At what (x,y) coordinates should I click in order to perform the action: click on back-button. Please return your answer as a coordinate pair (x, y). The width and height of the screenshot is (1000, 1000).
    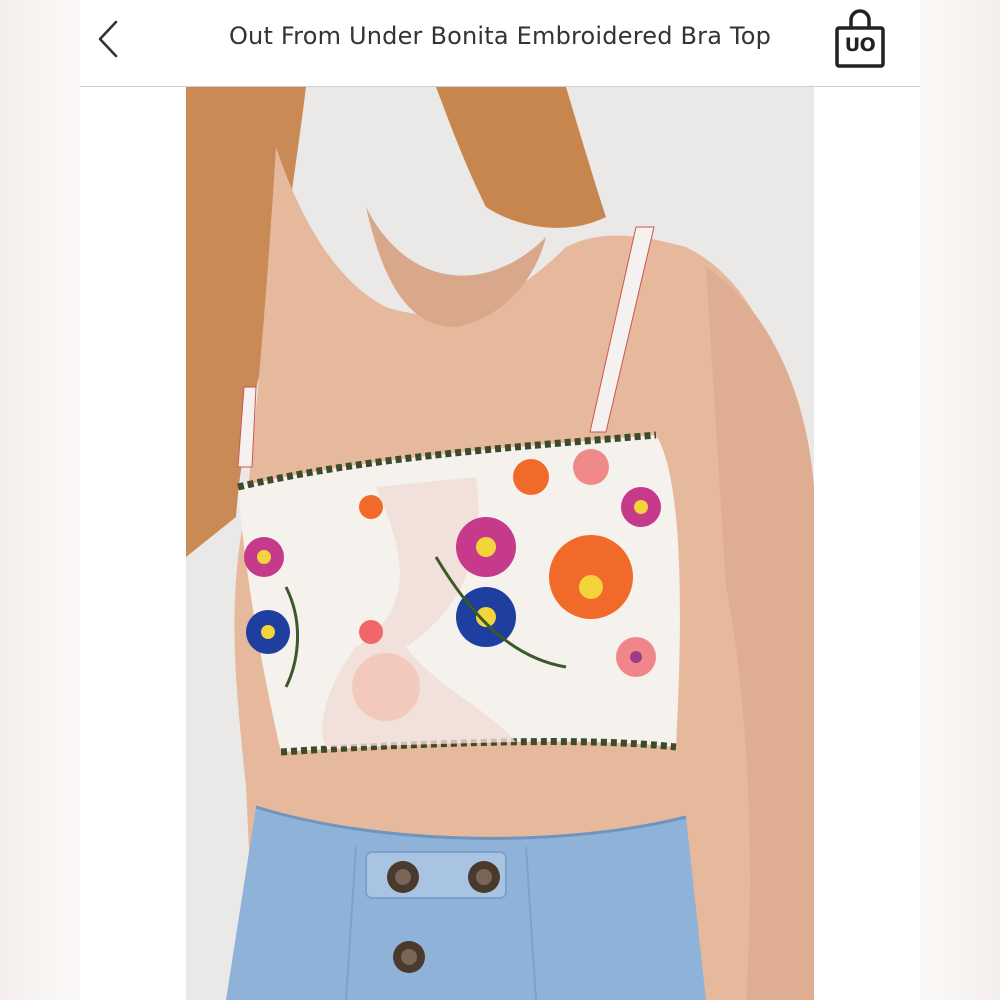
    Looking at the image, I should click on (108, 41).